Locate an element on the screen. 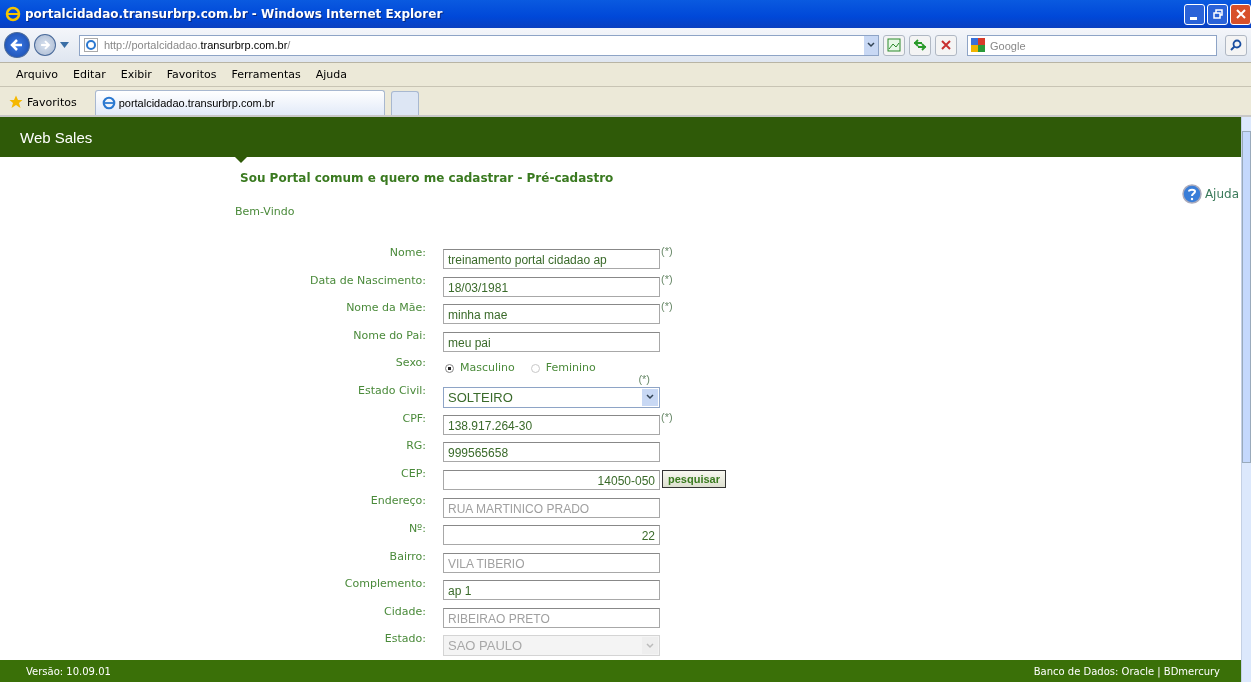  restore-button is located at coordinates (1217, 14).